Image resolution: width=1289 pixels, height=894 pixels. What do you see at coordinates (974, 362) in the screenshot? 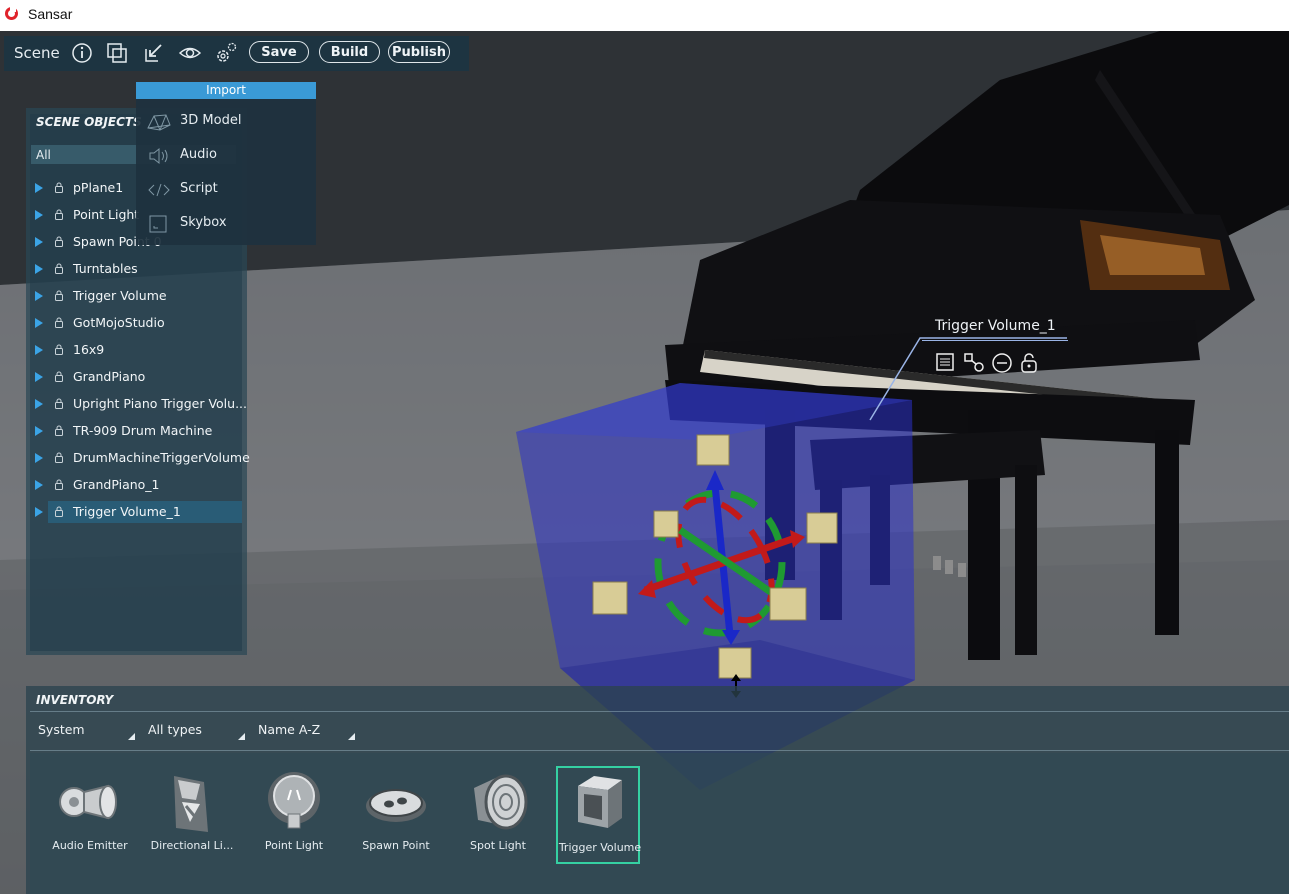
I see `link-icon` at bounding box center [974, 362].